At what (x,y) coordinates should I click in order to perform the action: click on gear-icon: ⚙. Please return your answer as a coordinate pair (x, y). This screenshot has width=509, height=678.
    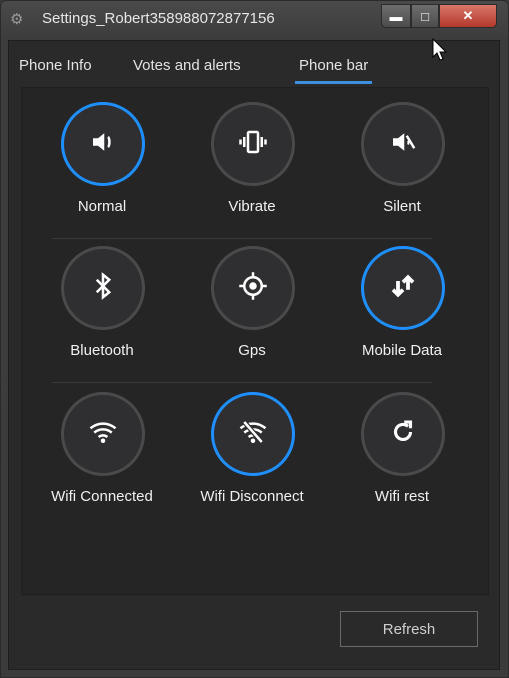
    Looking at the image, I should click on (17, 19).